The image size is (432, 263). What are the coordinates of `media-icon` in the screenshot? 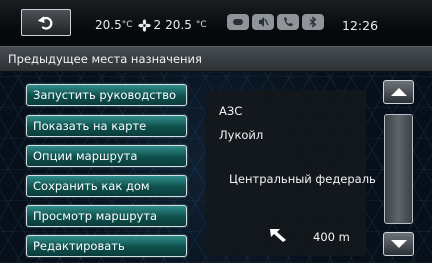 It's located at (238, 22).